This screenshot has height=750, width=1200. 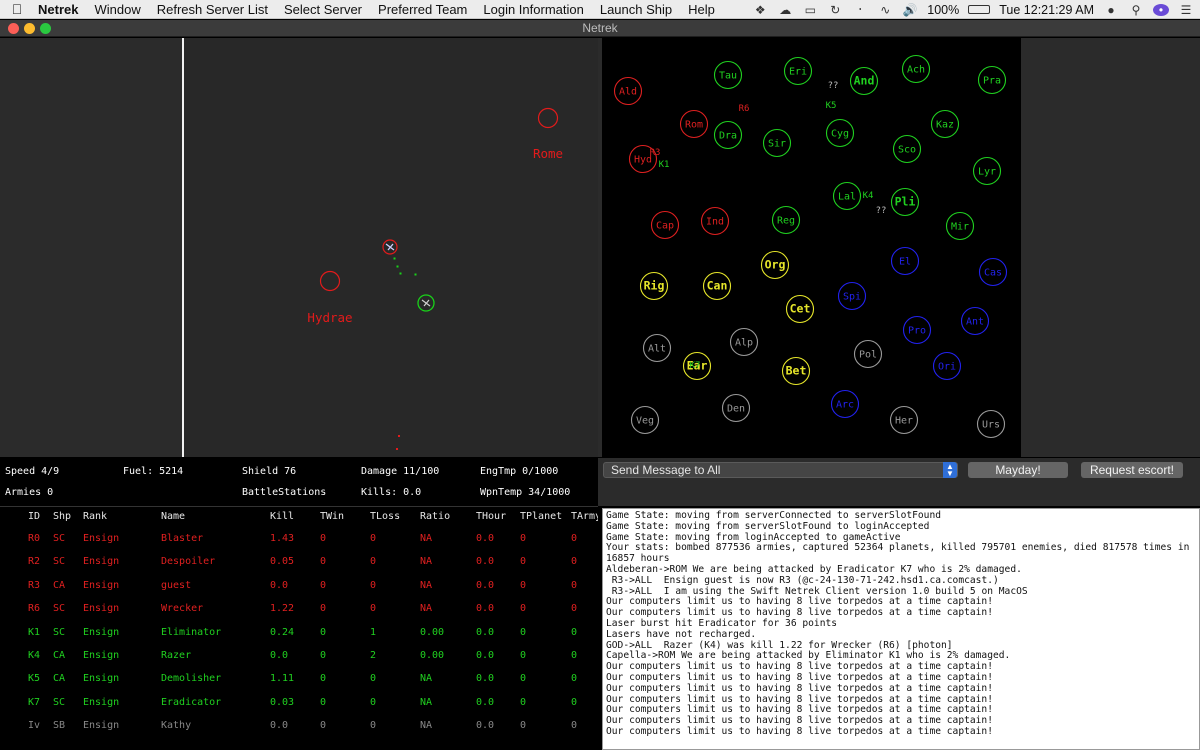 What do you see at coordinates (1161, 10) in the screenshot?
I see `siri-icon: •` at bounding box center [1161, 10].